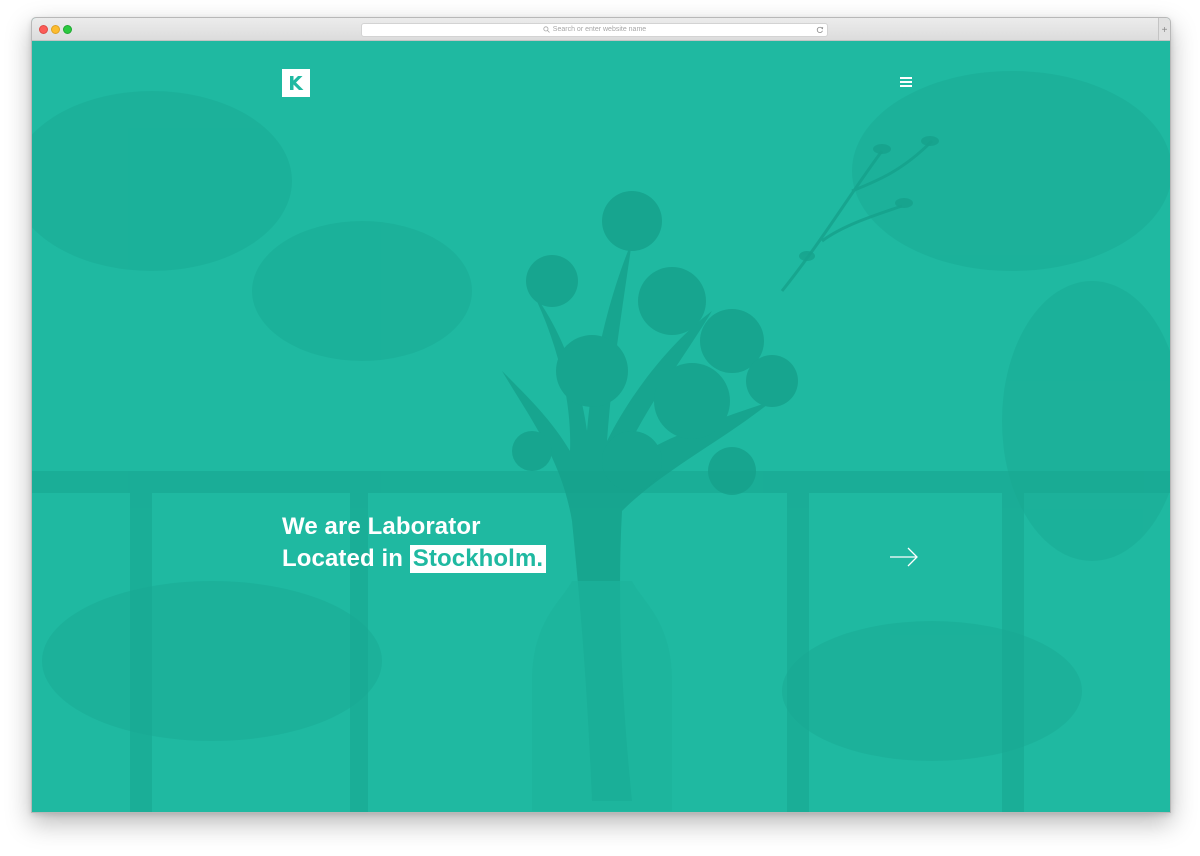 This screenshot has height=856, width=1200. I want to click on k-logo-icon, so click(297, 83).